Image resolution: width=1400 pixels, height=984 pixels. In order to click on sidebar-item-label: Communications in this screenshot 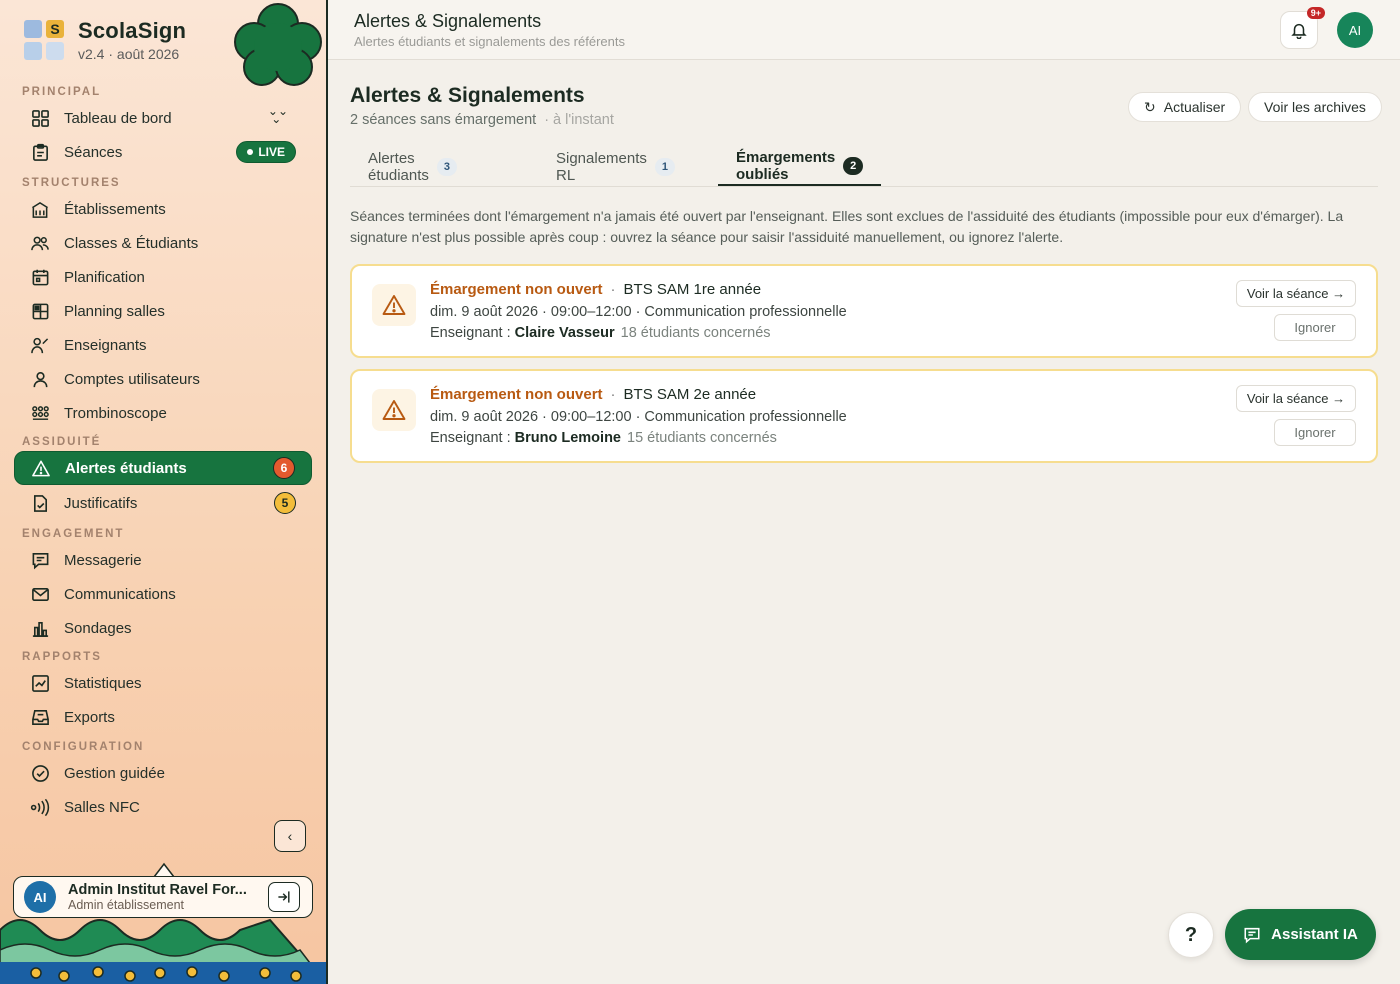, I will do `click(120, 594)`.